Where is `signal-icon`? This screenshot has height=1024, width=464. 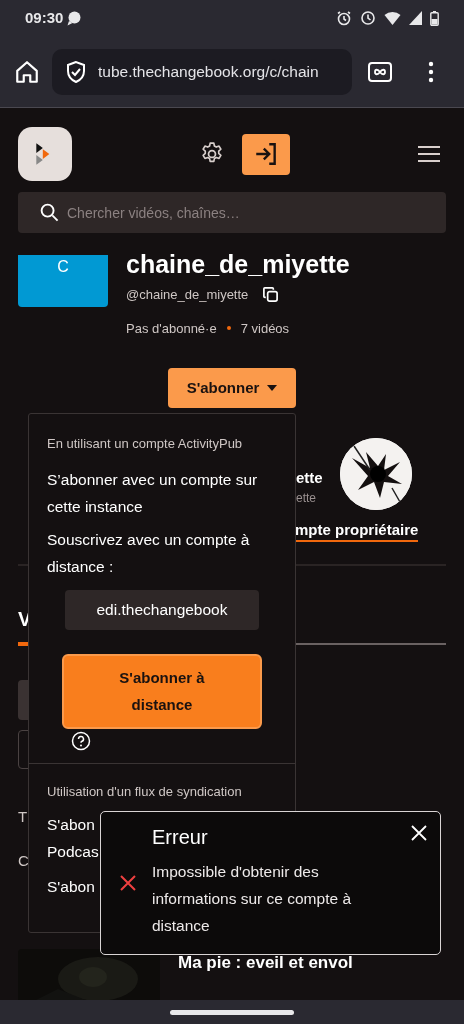 signal-icon is located at coordinates (415, 18).